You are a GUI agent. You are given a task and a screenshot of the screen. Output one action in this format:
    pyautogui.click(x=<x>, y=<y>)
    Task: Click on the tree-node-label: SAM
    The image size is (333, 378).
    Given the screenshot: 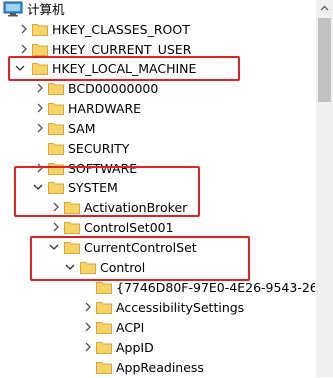 What is the action you would take?
    pyautogui.click(x=82, y=128)
    